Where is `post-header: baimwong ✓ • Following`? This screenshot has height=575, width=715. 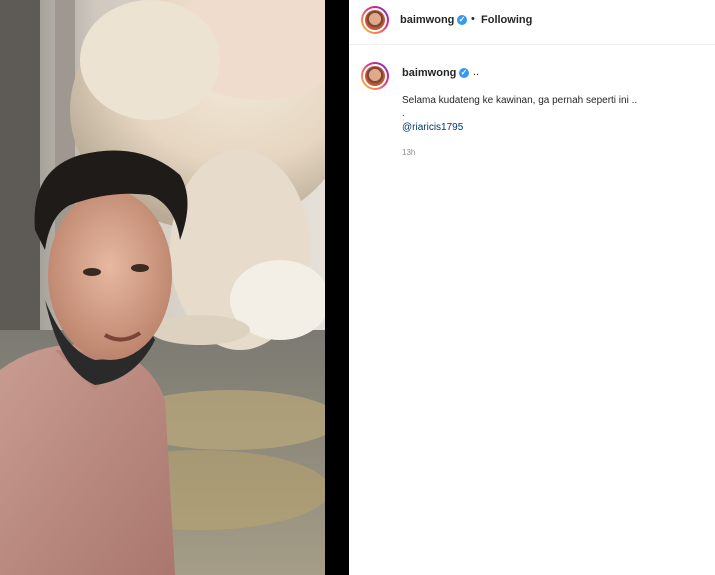 post-header: baimwong ✓ • Following is located at coordinates (532, 22).